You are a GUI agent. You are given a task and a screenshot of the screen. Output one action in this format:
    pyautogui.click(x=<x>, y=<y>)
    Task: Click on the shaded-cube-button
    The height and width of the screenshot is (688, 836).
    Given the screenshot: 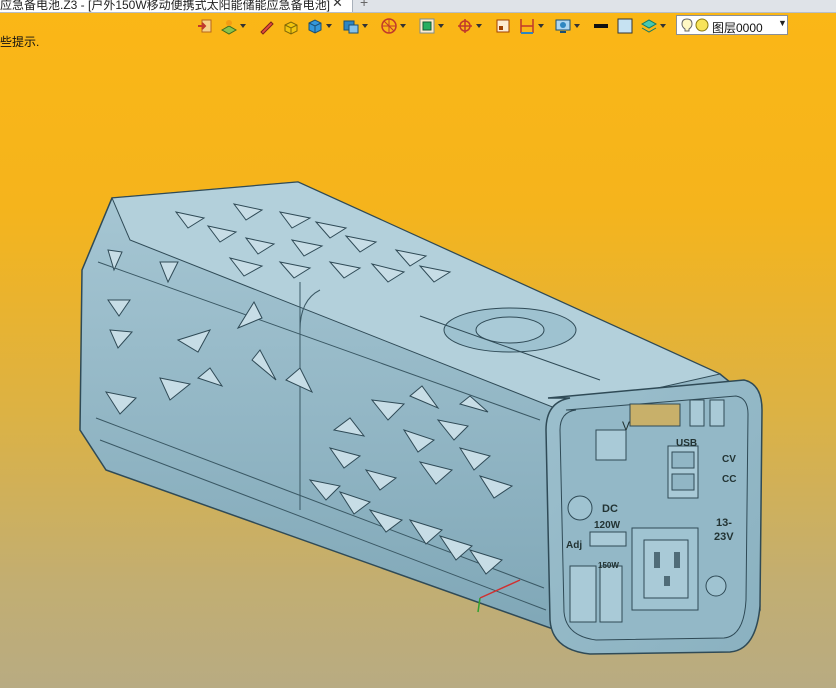 What is the action you would take?
    pyautogui.click(x=319, y=26)
    